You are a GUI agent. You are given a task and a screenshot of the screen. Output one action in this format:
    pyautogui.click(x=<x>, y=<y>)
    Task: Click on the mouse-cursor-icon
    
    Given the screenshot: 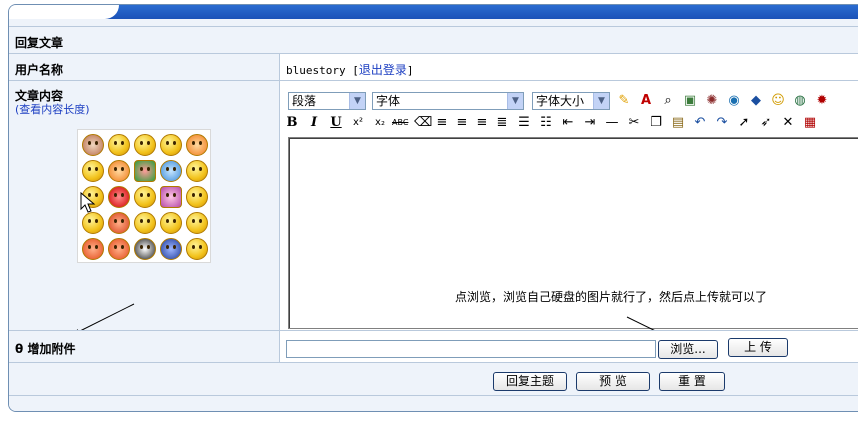 What is the action you would take?
    pyautogui.click(x=88, y=202)
    